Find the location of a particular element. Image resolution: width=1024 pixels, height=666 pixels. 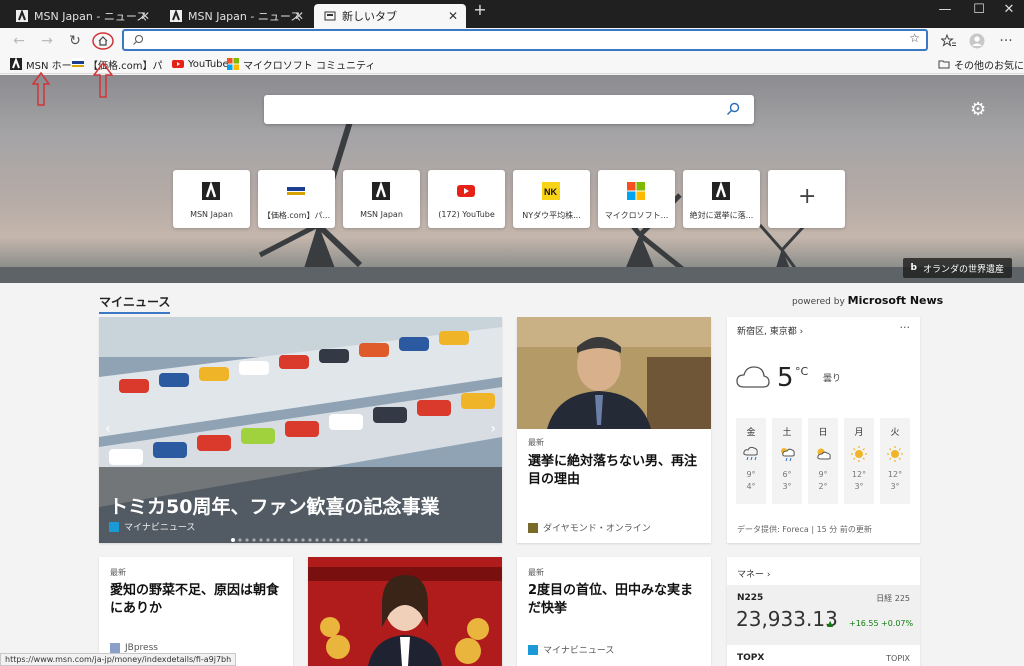

temp-unit: °C is located at coordinates (801, 371).